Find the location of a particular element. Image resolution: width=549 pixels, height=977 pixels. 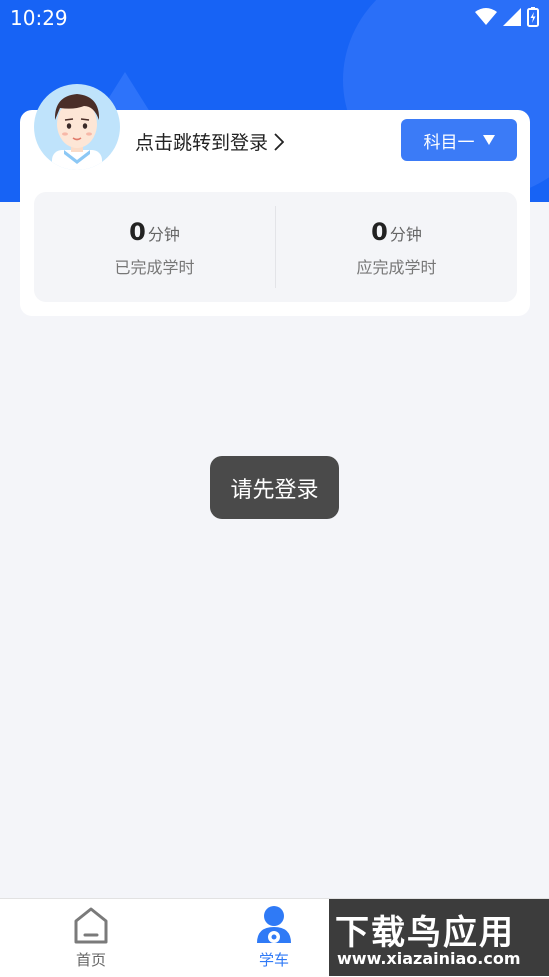

tab-study: 学车 is located at coordinates (274, 937).